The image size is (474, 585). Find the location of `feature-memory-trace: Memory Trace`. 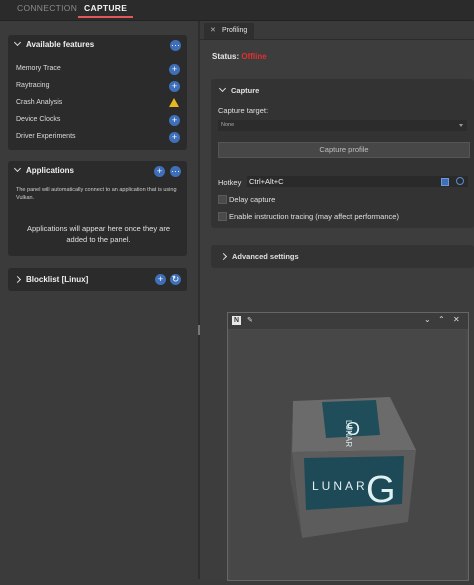

feature-memory-trace: Memory Trace is located at coordinates (38, 68).